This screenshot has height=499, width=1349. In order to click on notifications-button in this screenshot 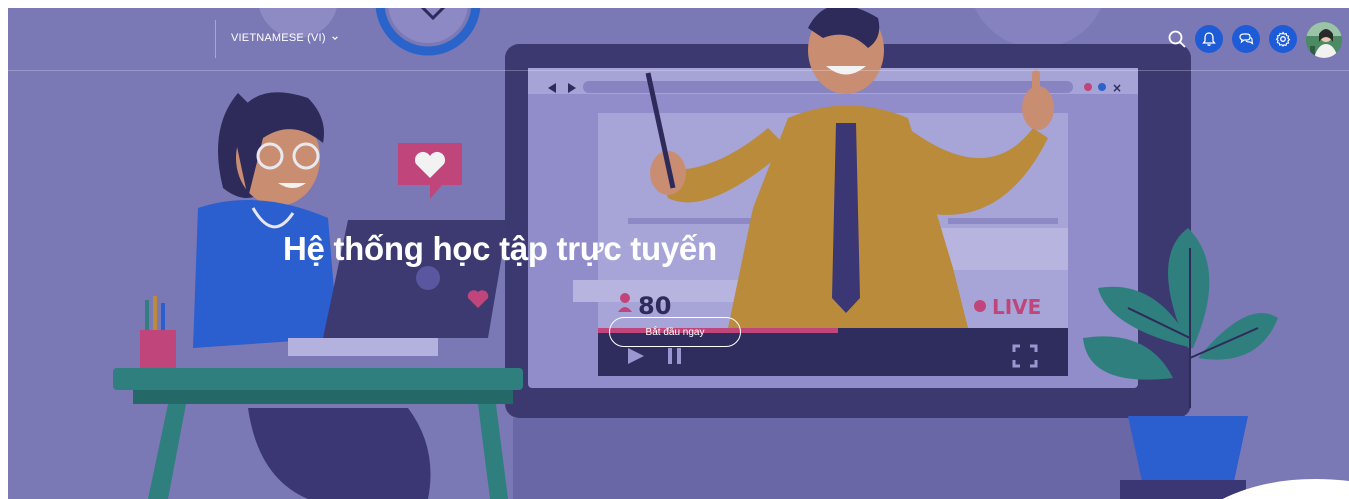, I will do `click(1209, 39)`.